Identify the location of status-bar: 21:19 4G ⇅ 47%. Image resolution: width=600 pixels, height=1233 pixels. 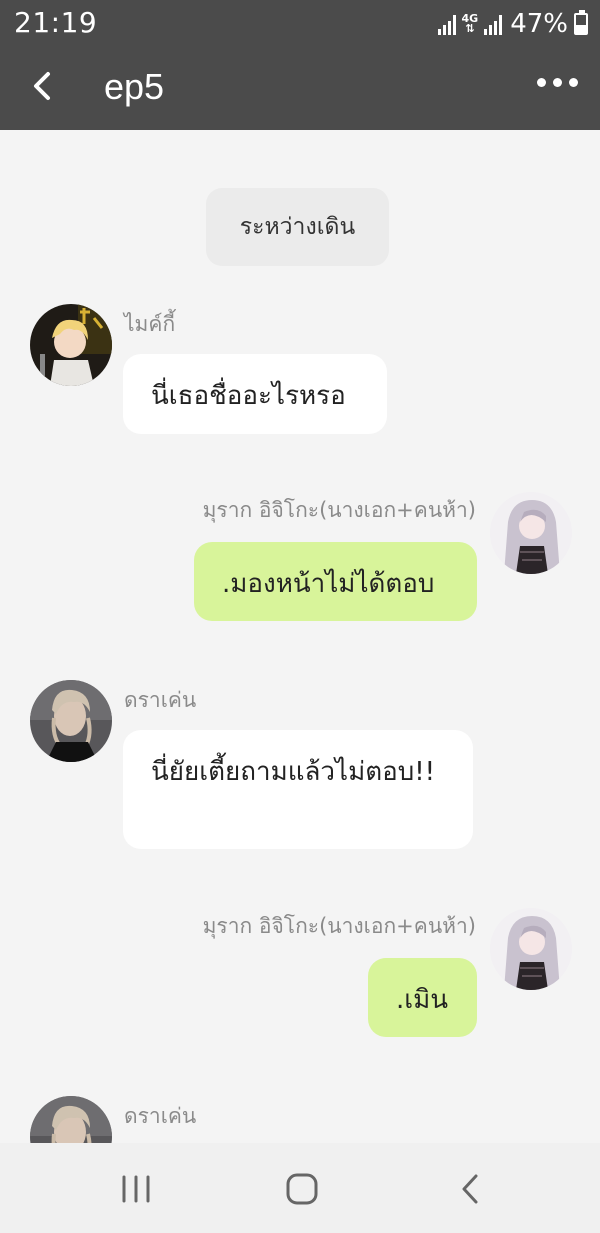
(300, 24).